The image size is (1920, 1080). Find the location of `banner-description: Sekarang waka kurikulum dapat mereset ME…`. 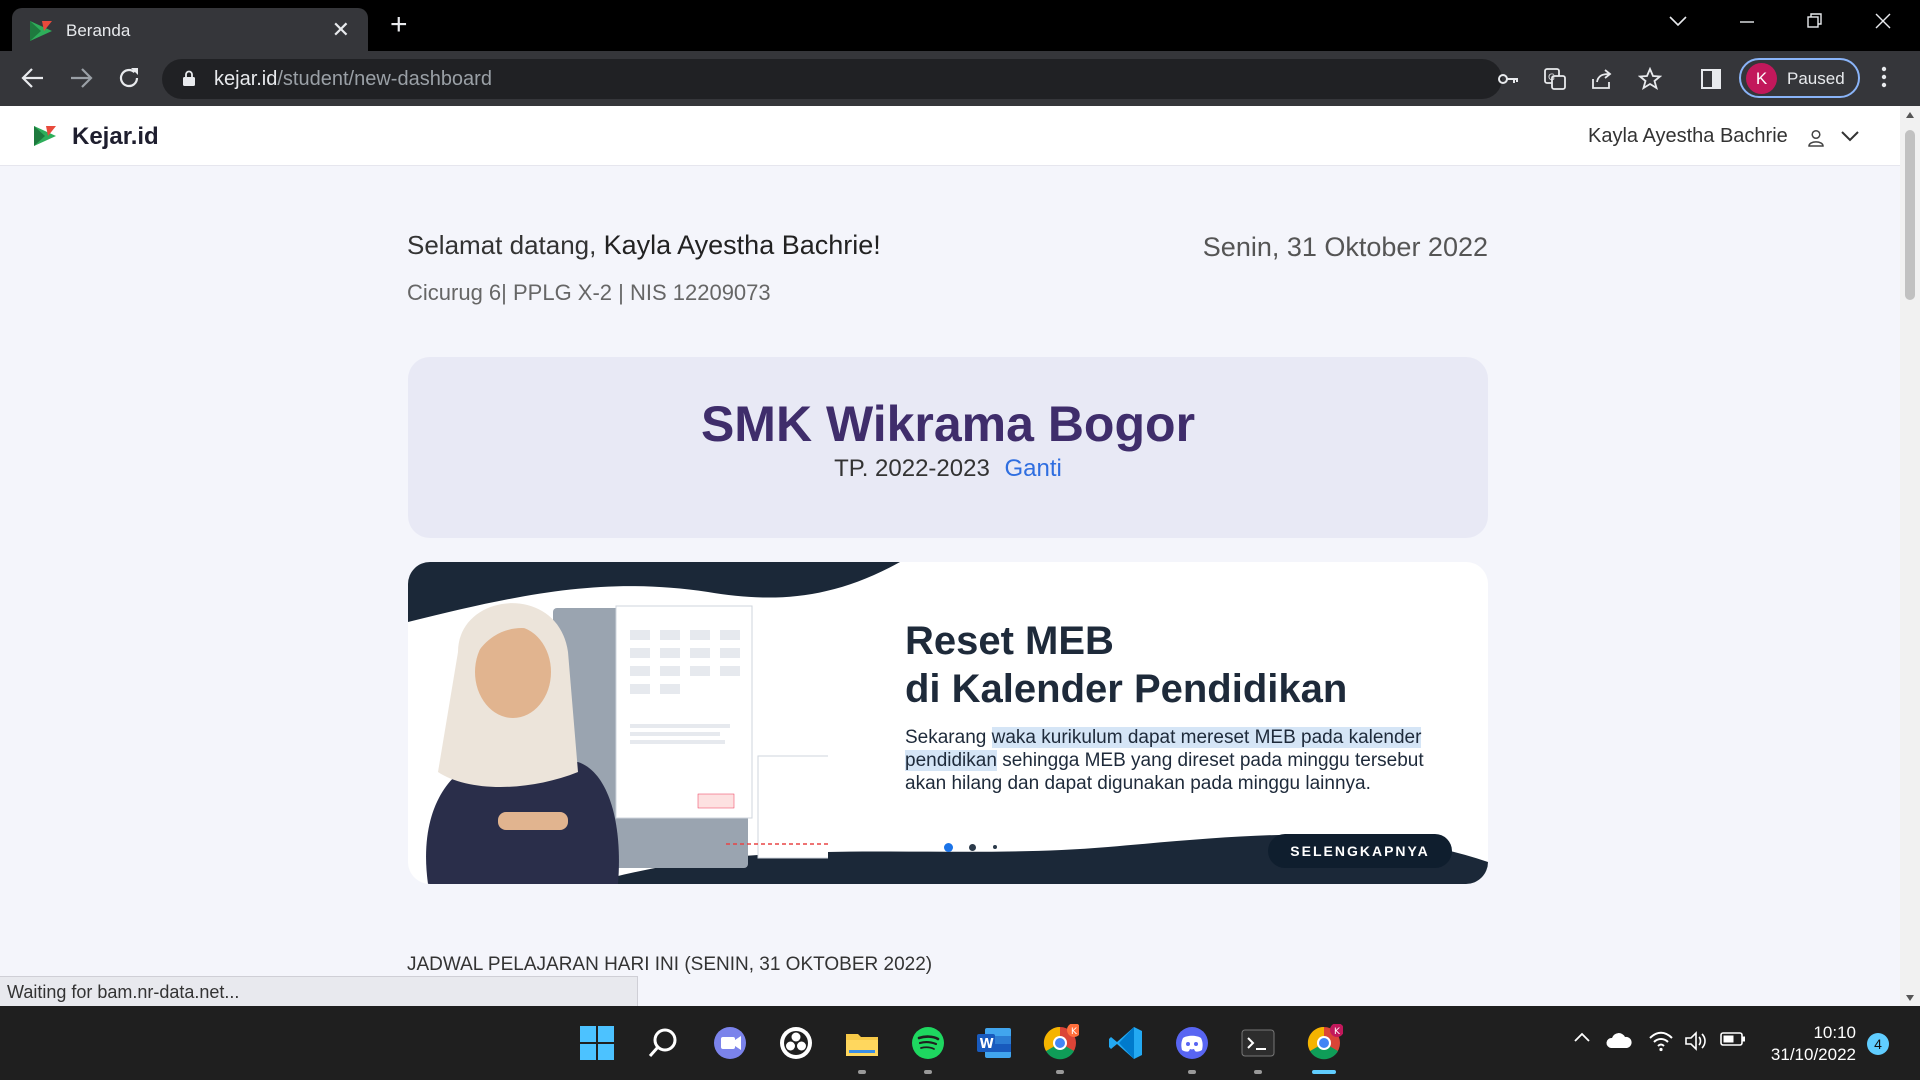

banner-description: Sekarang waka kurikulum dapat mereset ME… is located at coordinates (1175, 760).